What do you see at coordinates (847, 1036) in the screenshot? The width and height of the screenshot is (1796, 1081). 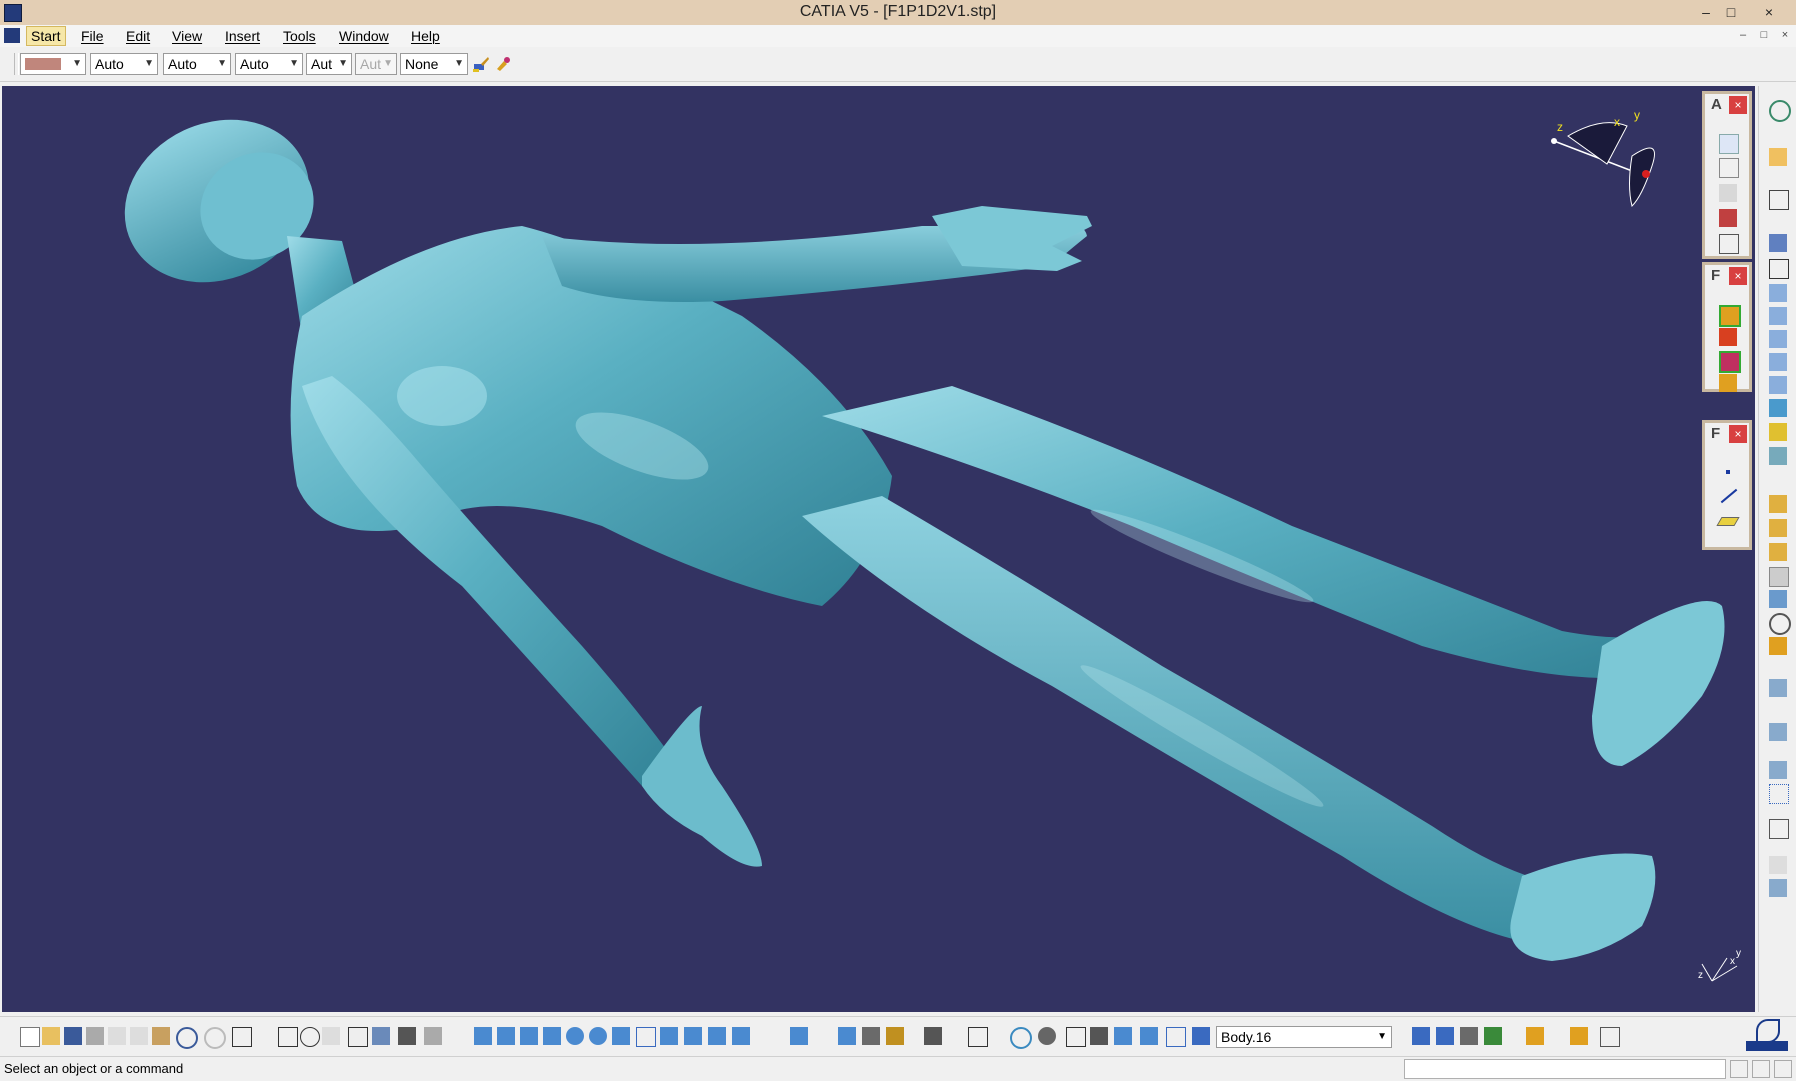 I see `hide-show-icon` at bounding box center [847, 1036].